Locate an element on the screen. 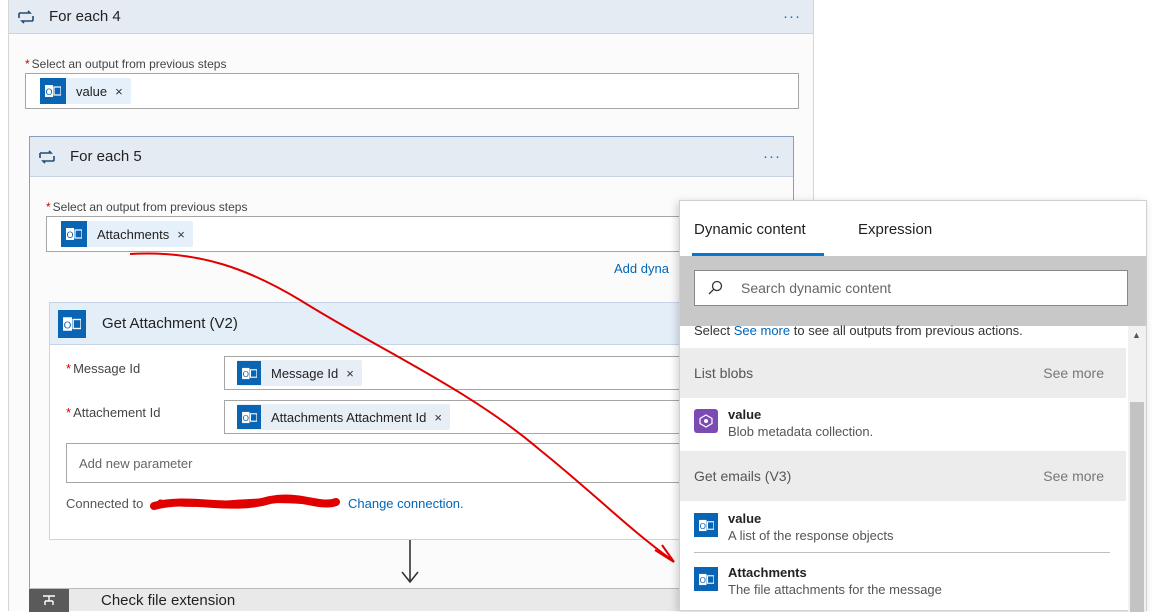 The image size is (1162, 612). search-area: Search dynamic content is located at coordinates (913, 291).